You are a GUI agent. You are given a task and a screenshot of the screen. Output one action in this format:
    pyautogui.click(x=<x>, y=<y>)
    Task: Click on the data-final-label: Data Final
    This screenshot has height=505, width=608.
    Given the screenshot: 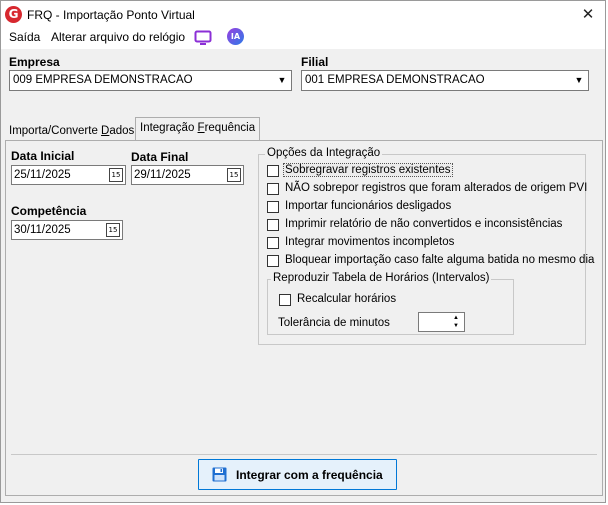 What is the action you would take?
    pyautogui.click(x=160, y=157)
    